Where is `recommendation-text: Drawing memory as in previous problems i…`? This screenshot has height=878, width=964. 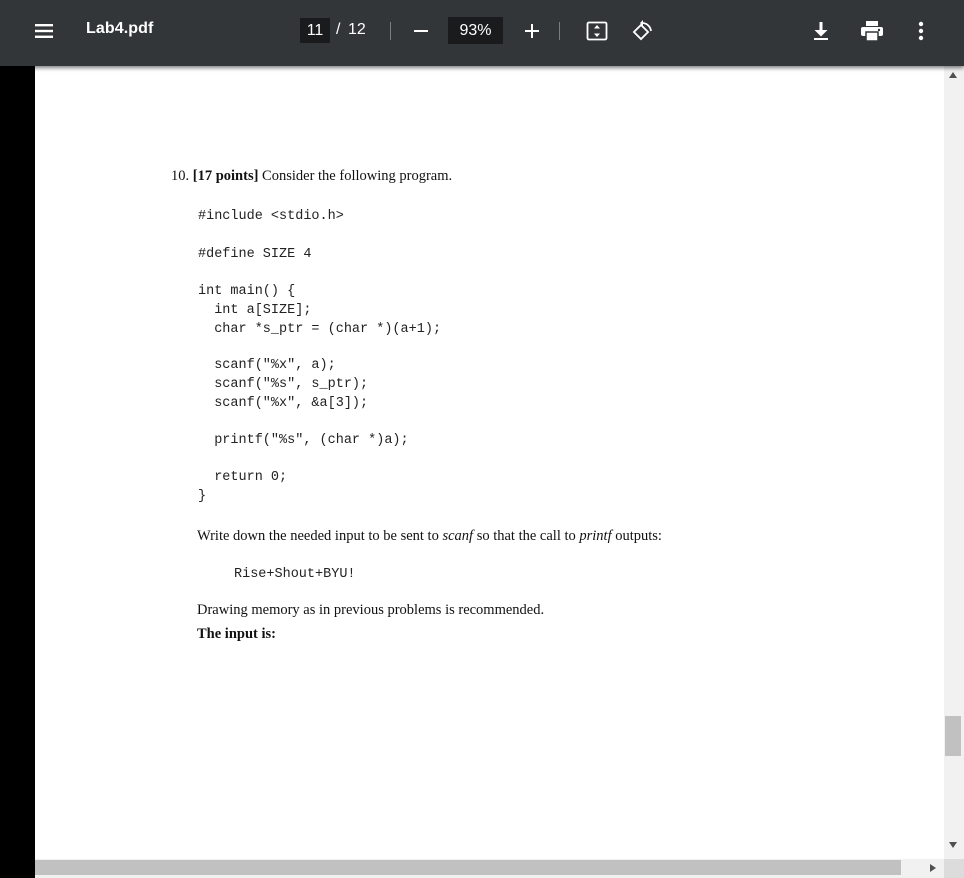 recommendation-text: Drawing memory as in previous problems i… is located at coordinates (370, 610).